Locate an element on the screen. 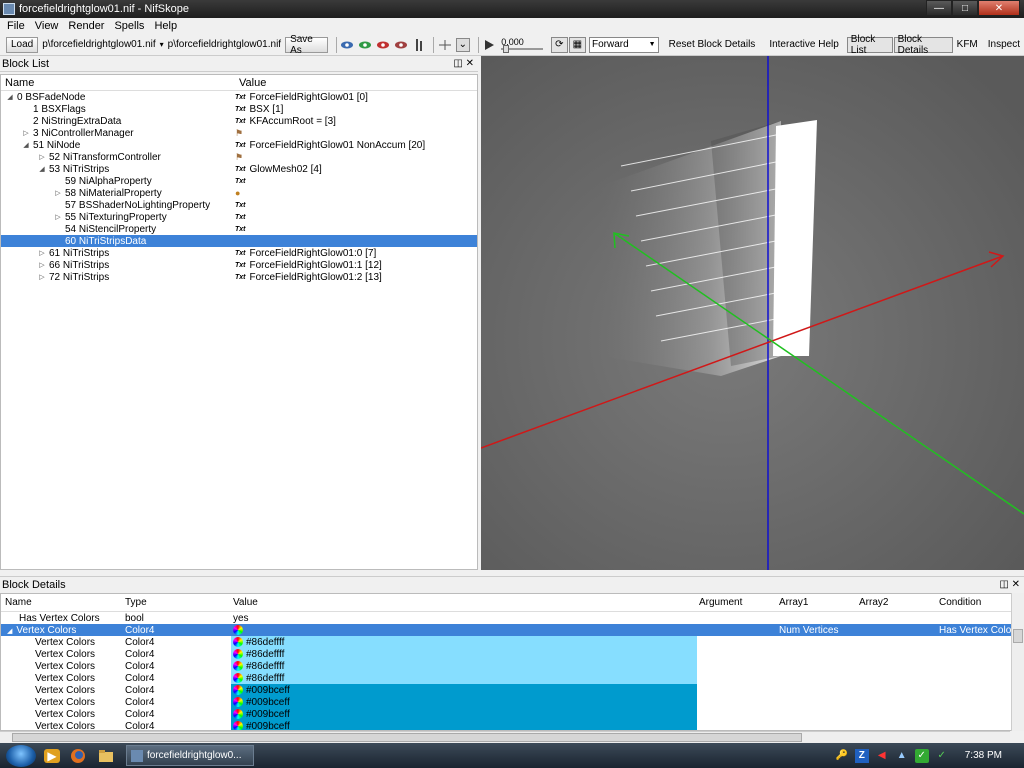 The width and height of the screenshot is (1024, 768). column-condition: Condition is located at coordinates (976, 602).